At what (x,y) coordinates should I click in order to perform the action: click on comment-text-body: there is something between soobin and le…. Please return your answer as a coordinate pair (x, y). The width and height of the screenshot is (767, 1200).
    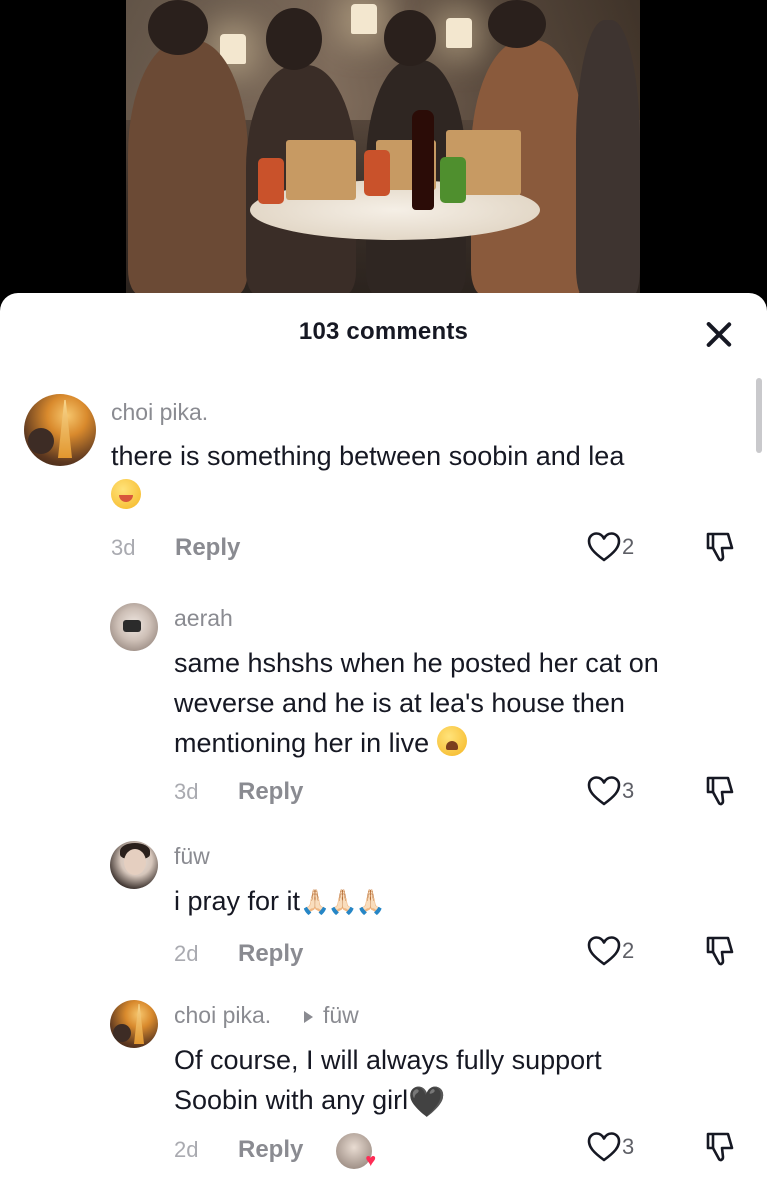
    Looking at the image, I should click on (368, 456).